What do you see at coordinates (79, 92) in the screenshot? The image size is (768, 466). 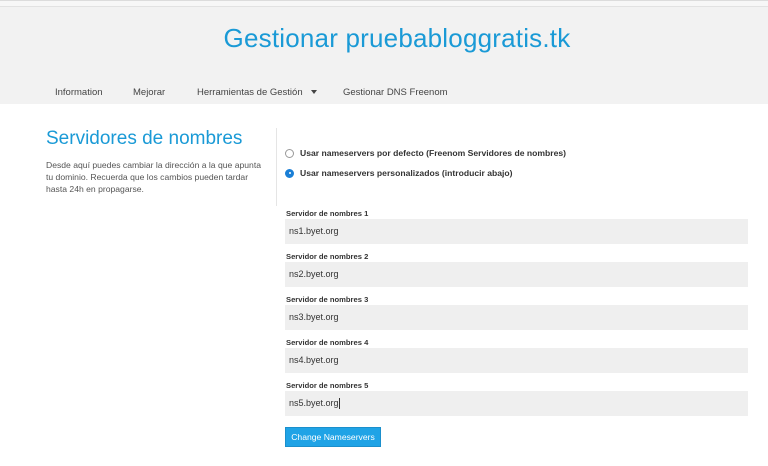 I see `nav-item-information: Information` at bounding box center [79, 92].